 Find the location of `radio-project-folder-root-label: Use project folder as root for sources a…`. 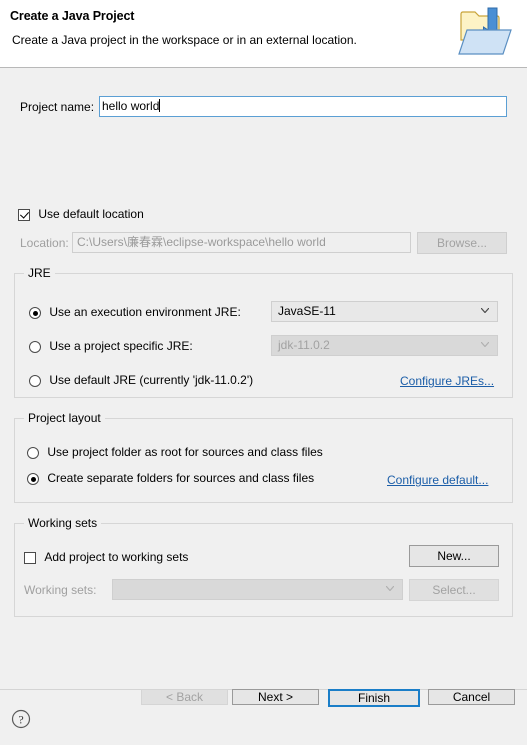

radio-project-folder-root-label: Use project folder as root for sources a… is located at coordinates (185, 452).